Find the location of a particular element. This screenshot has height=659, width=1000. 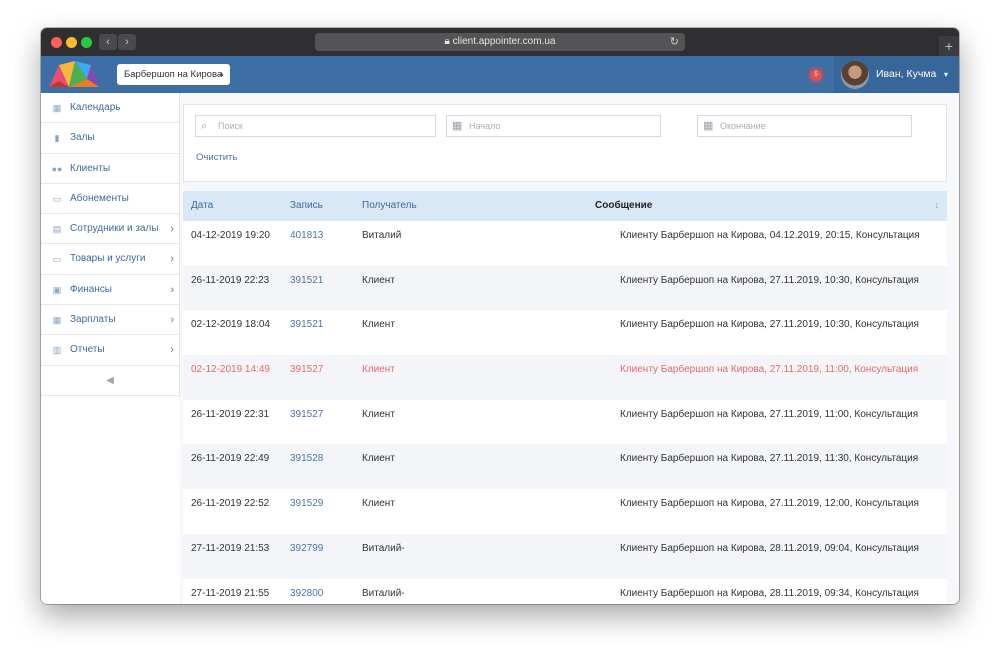

search-icon: ⌕ is located at coordinates (204, 126).